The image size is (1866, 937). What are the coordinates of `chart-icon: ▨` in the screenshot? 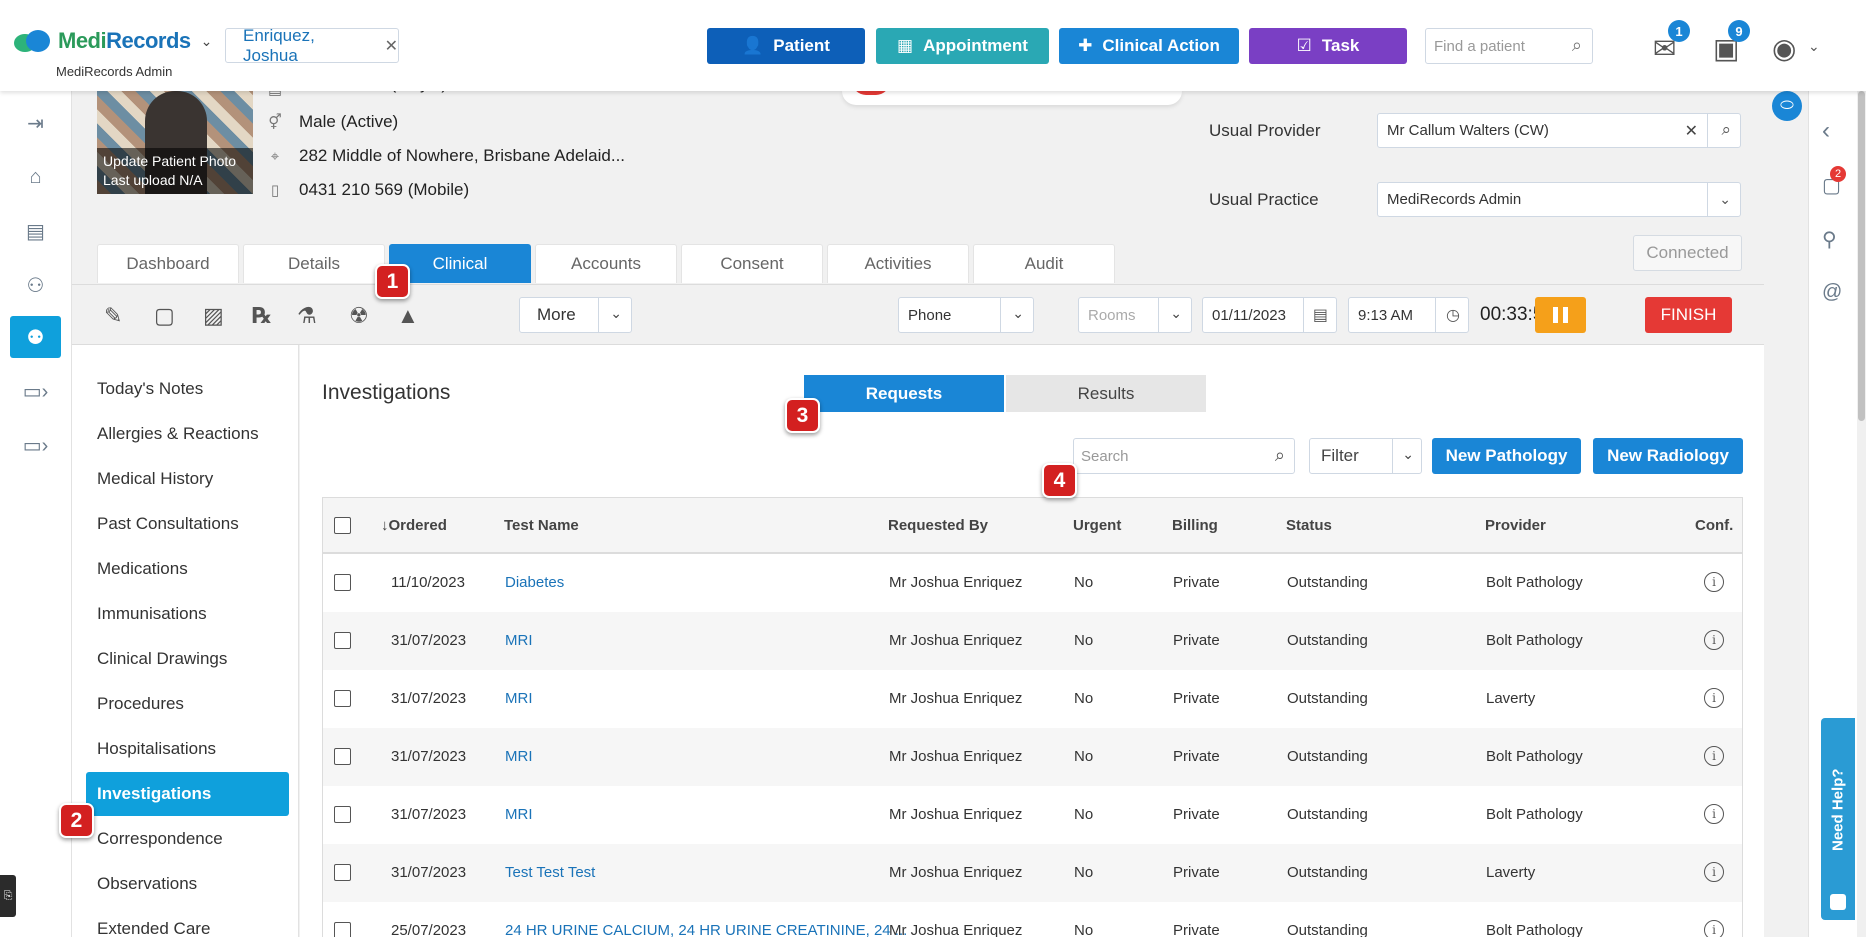 It's located at (213, 316).